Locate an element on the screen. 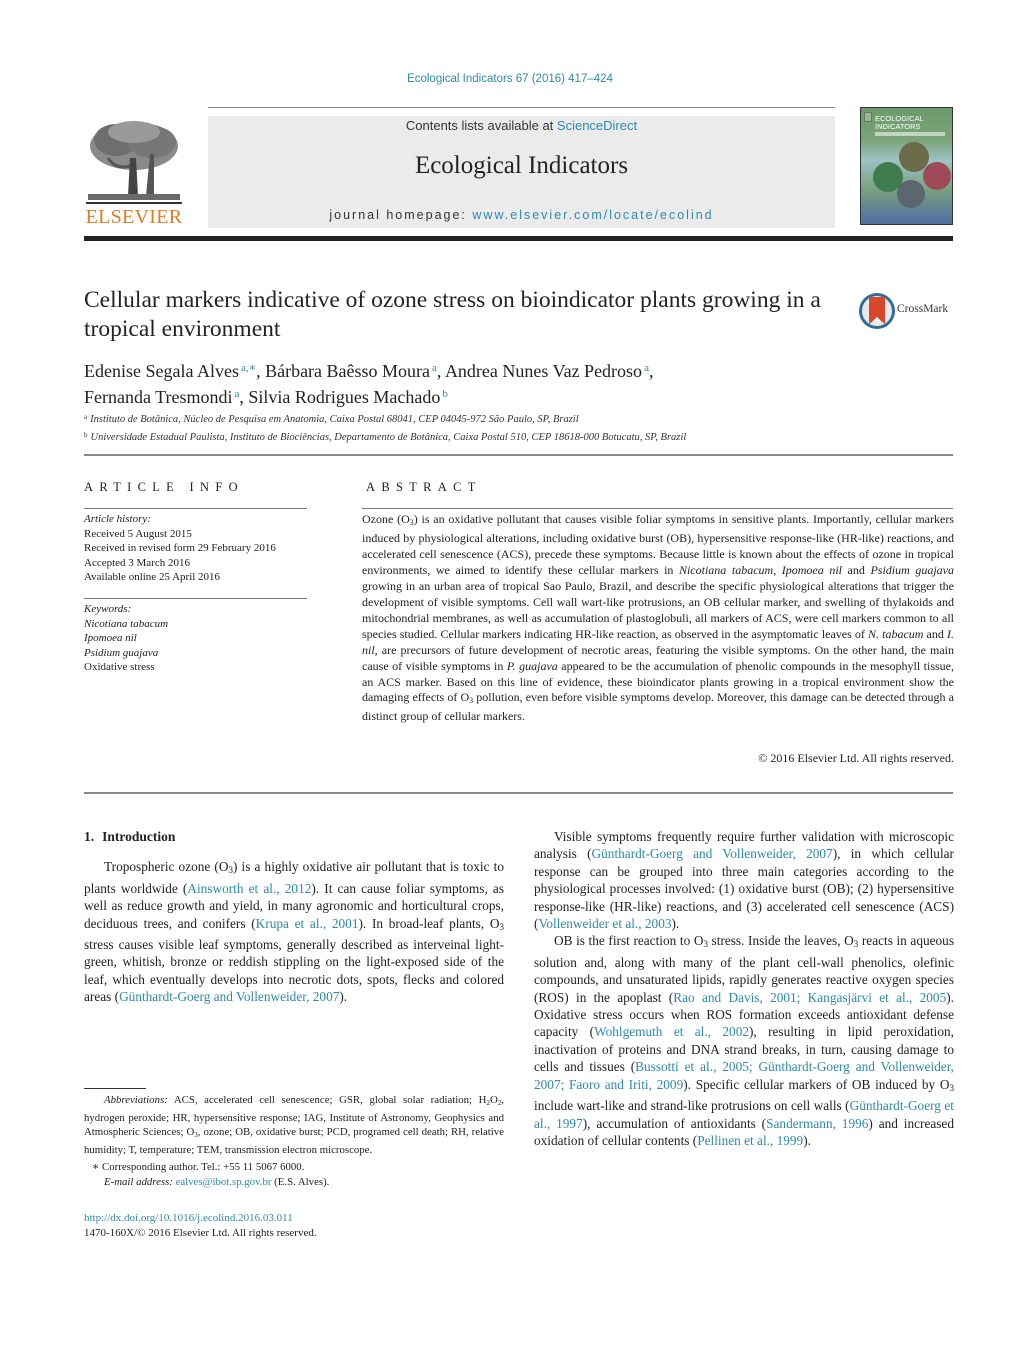  citation-link: Ainsworth et al., 2012 is located at coordinates (249, 888).